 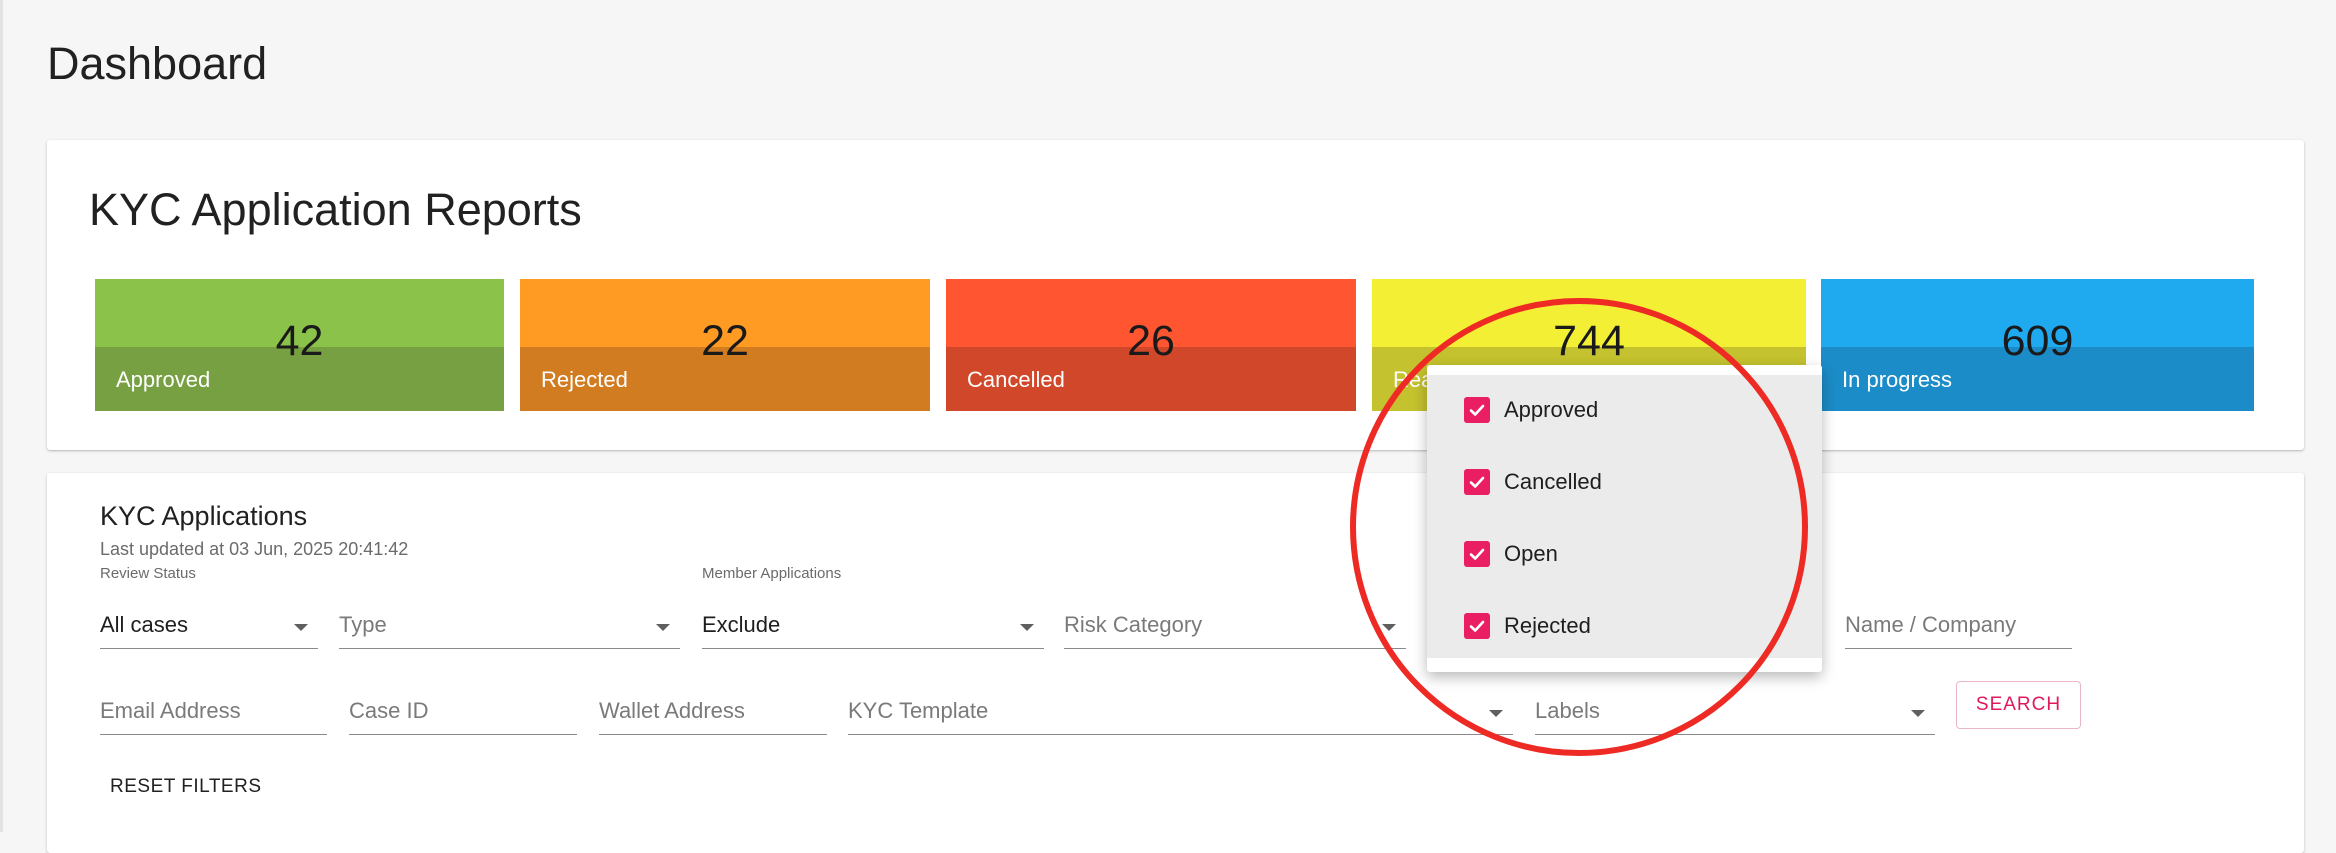 What do you see at coordinates (772, 573) in the screenshot?
I see `member-applications-label: Member Applications` at bounding box center [772, 573].